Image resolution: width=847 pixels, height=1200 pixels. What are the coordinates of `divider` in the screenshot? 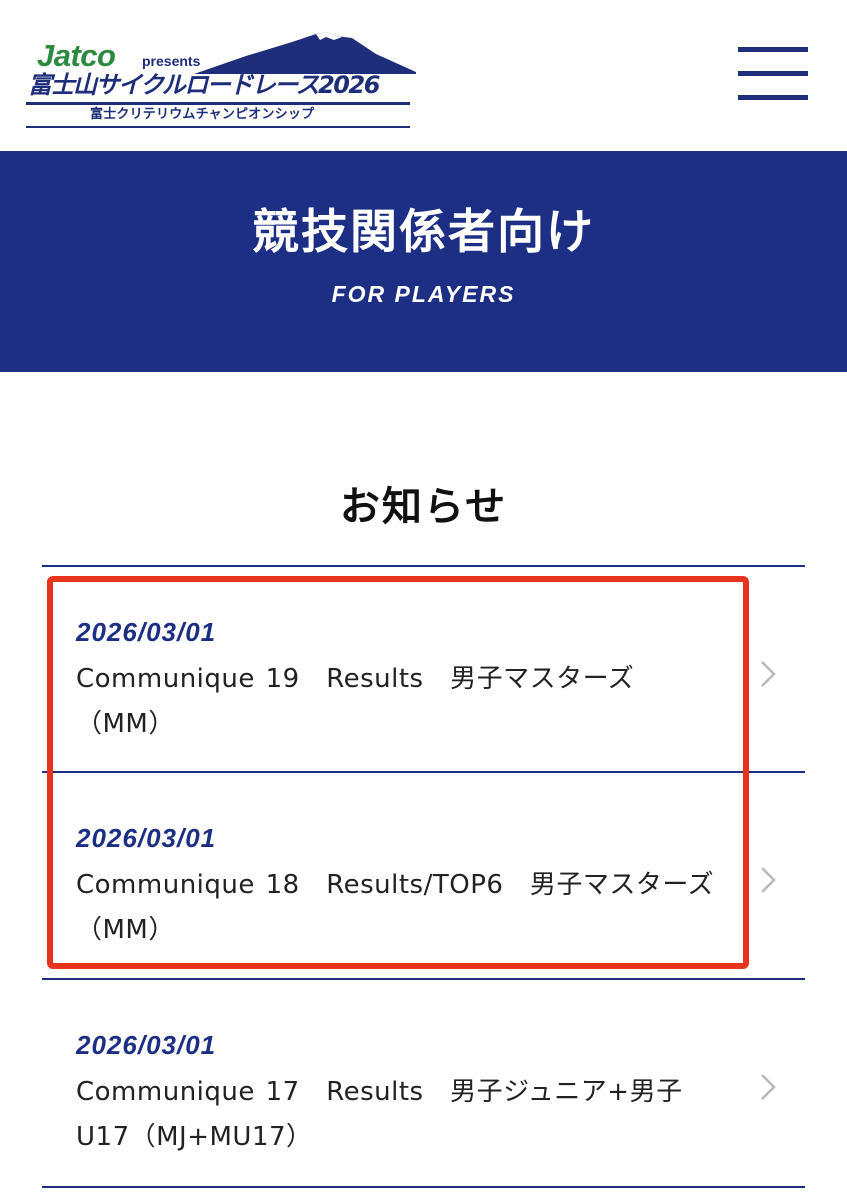 It's located at (423, 1187).